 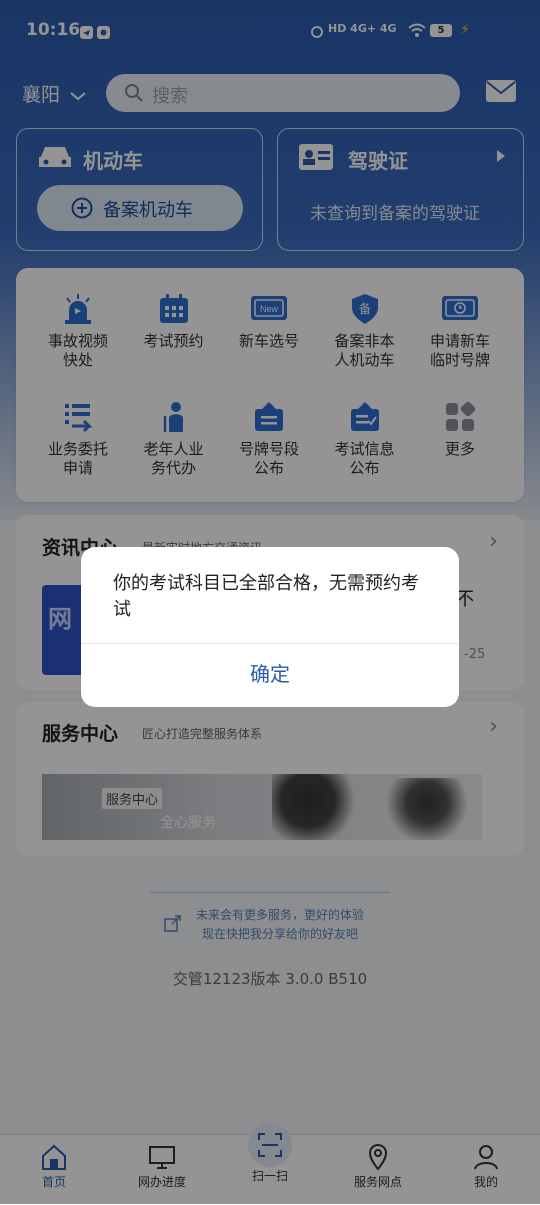 What do you see at coordinates (266, 596) in the screenshot?
I see `dialog-message: 你的考试科目已全部合格，无需预约考试` at bounding box center [266, 596].